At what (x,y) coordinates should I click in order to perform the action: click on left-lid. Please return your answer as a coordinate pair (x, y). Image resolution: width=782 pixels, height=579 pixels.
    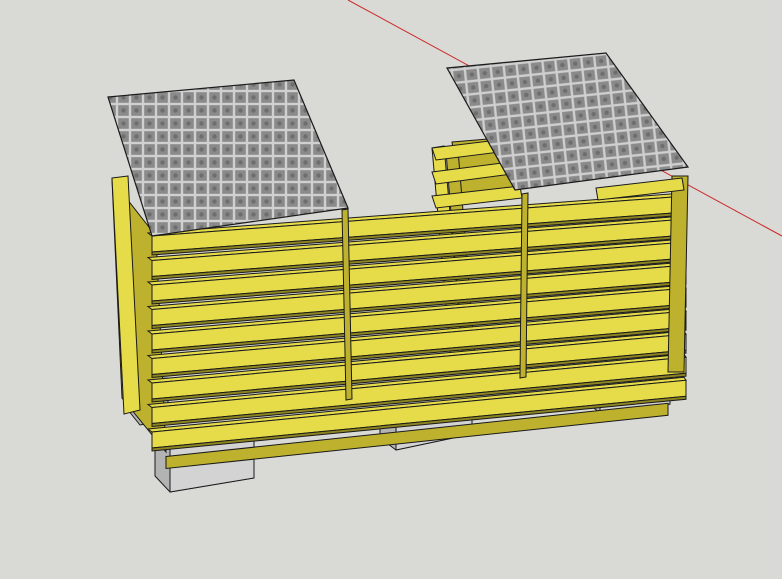
    Looking at the image, I should click on (228, 158).